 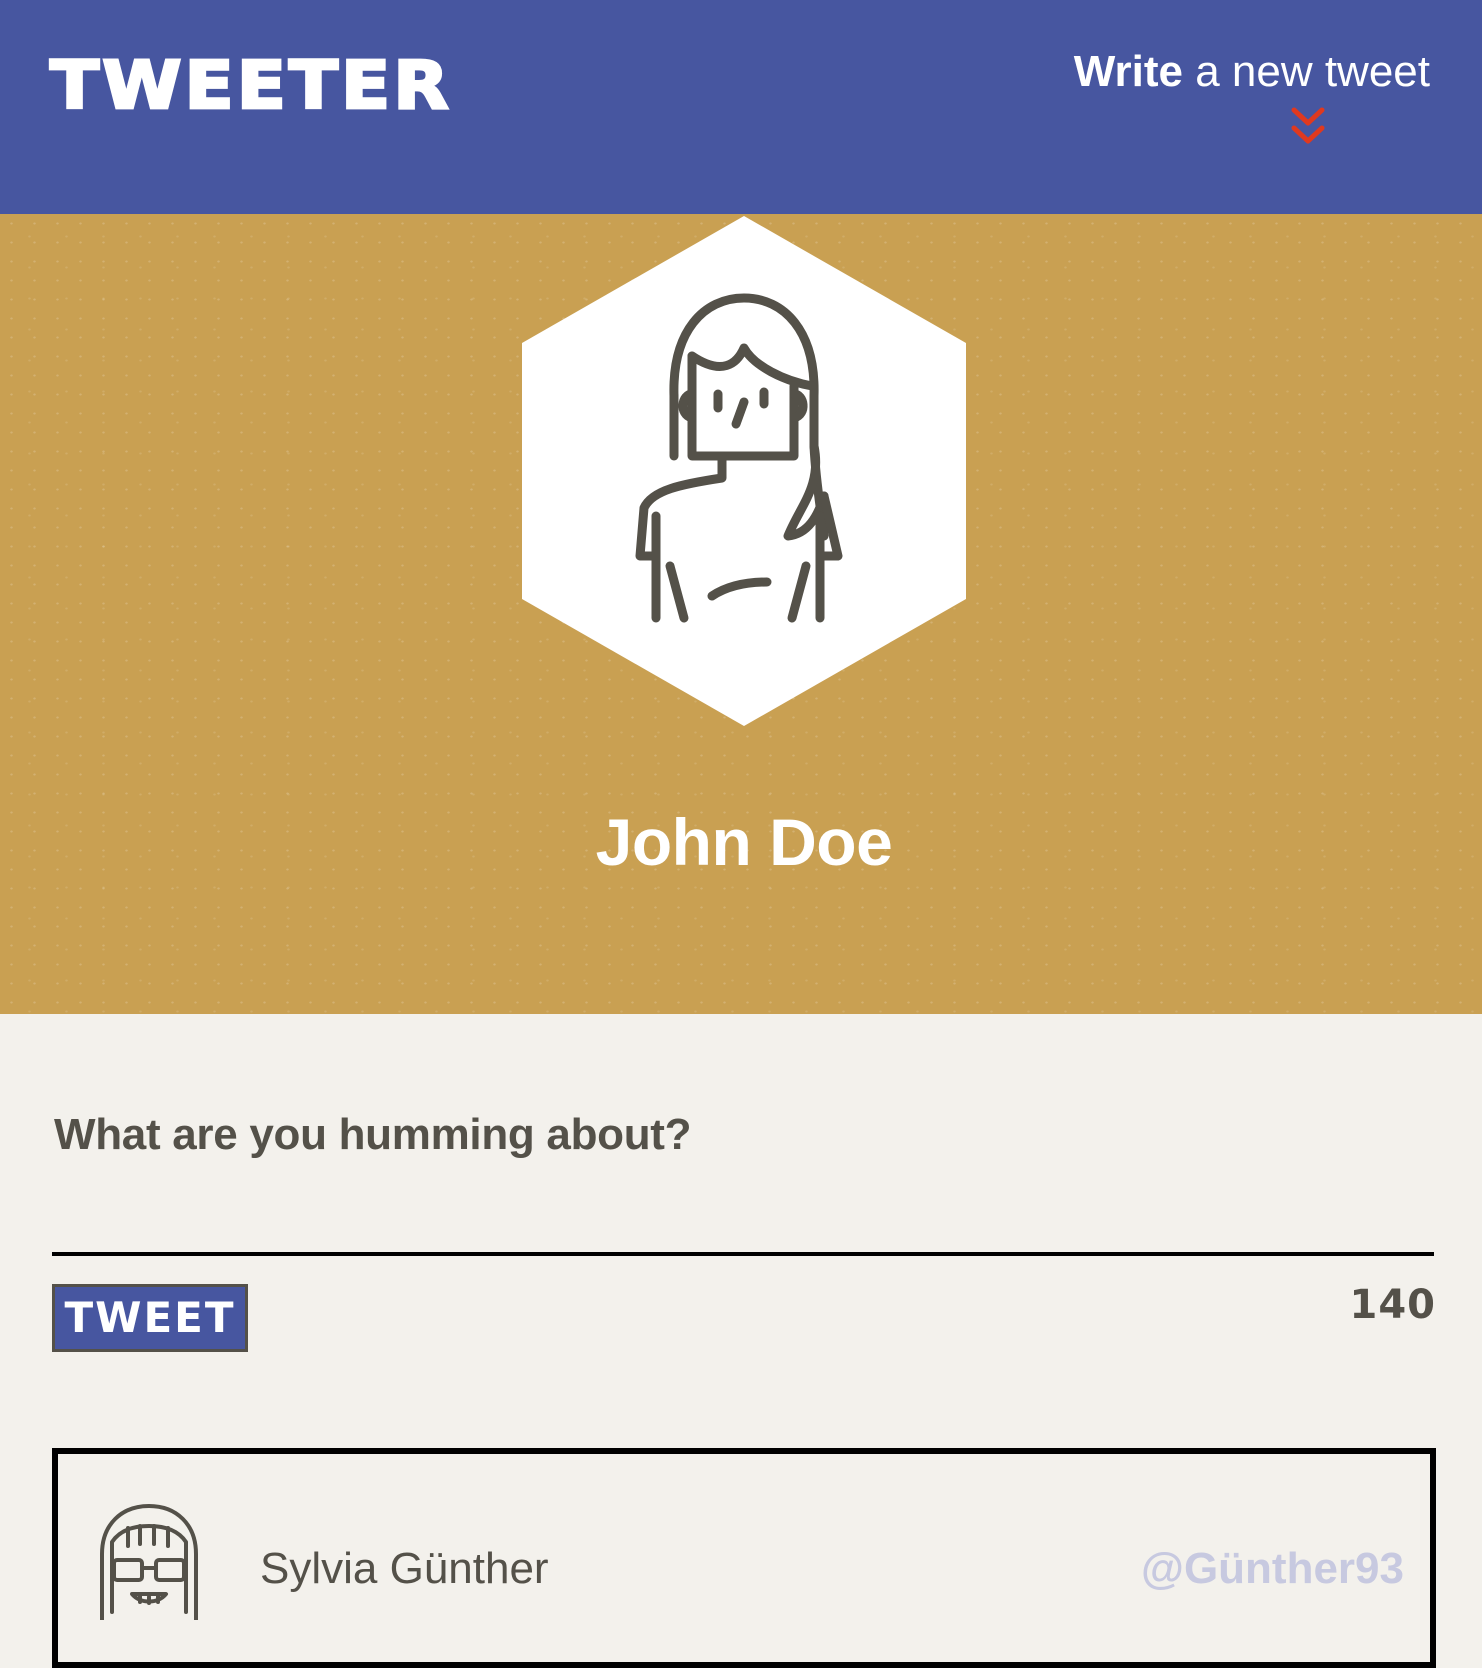 I want to click on tweet-author-name: Sylvia Günther, so click(x=404, y=1568).